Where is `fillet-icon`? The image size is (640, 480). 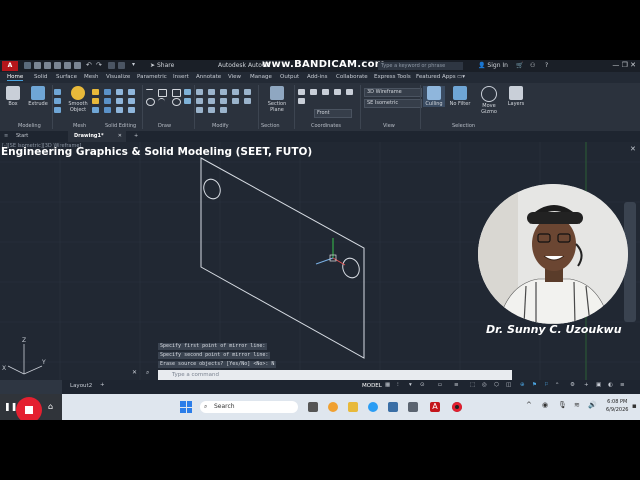 fillet-icon is located at coordinates (223, 101).